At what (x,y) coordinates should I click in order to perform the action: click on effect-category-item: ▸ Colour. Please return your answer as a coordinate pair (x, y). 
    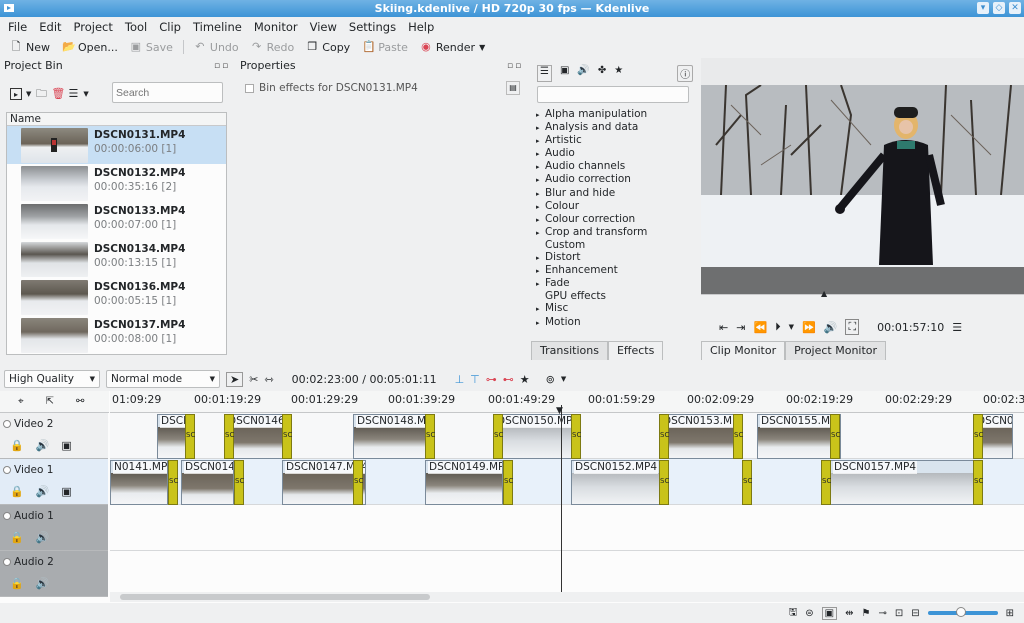
    Looking at the image, I should click on (591, 206).